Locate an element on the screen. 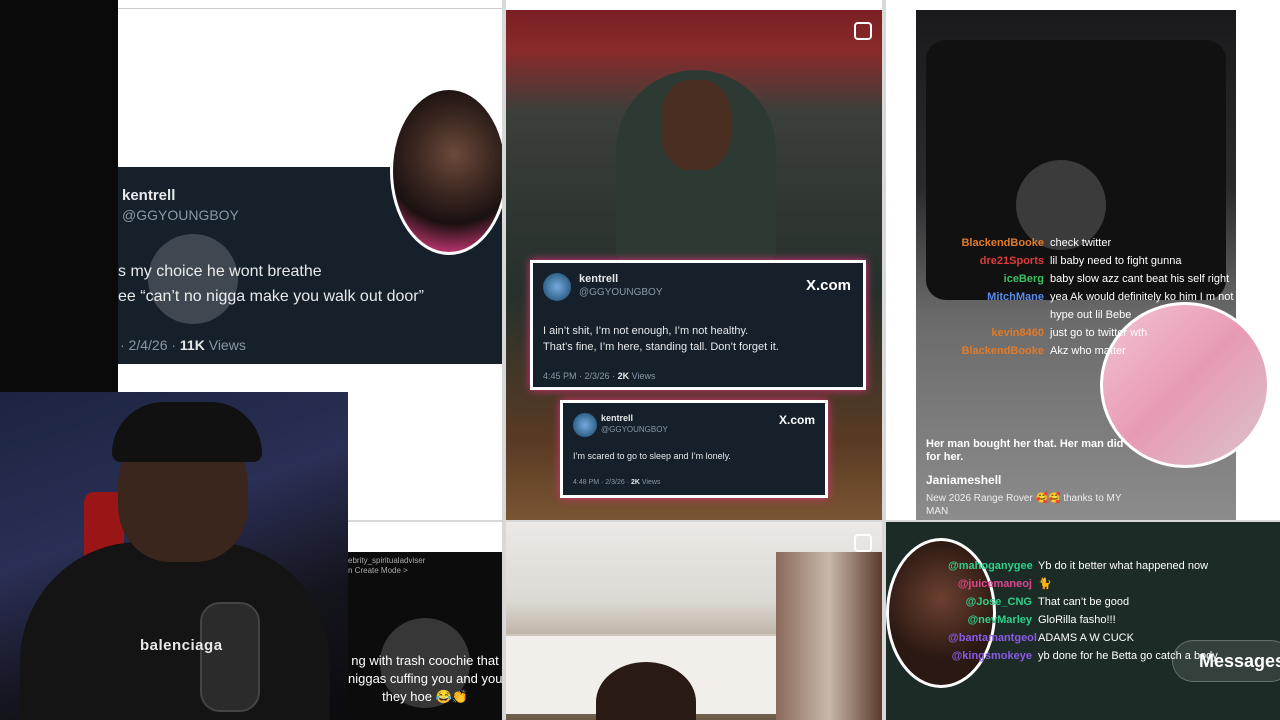 The height and width of the screenshot is (720, 1280). chat-text: 🐈 is located at coordinates (1045, 584).